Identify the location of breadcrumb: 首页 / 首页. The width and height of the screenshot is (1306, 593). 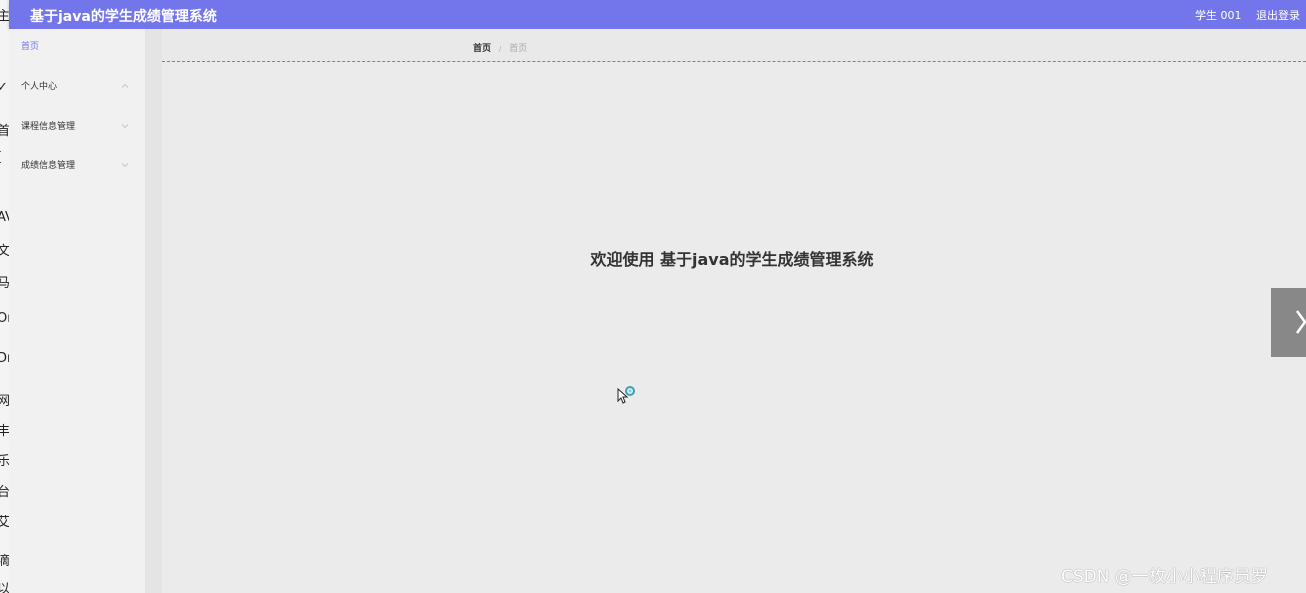
(500, 47).